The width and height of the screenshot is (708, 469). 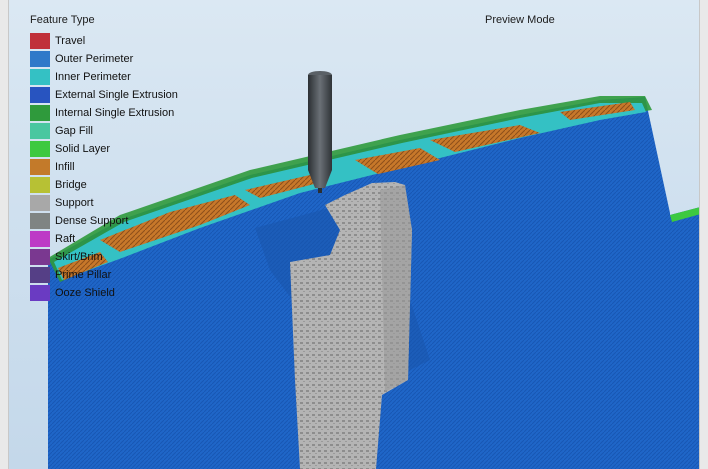 I want to click on right-panel-edge, so click(x=703, y=234).